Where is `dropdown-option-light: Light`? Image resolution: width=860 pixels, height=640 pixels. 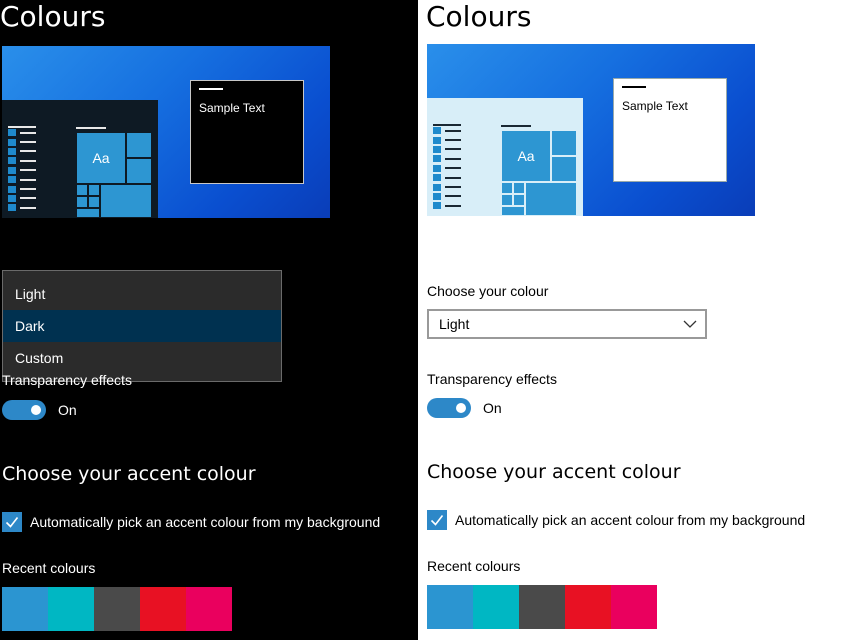
dropdown-option-light: Light is located at coordinates (142, 294).